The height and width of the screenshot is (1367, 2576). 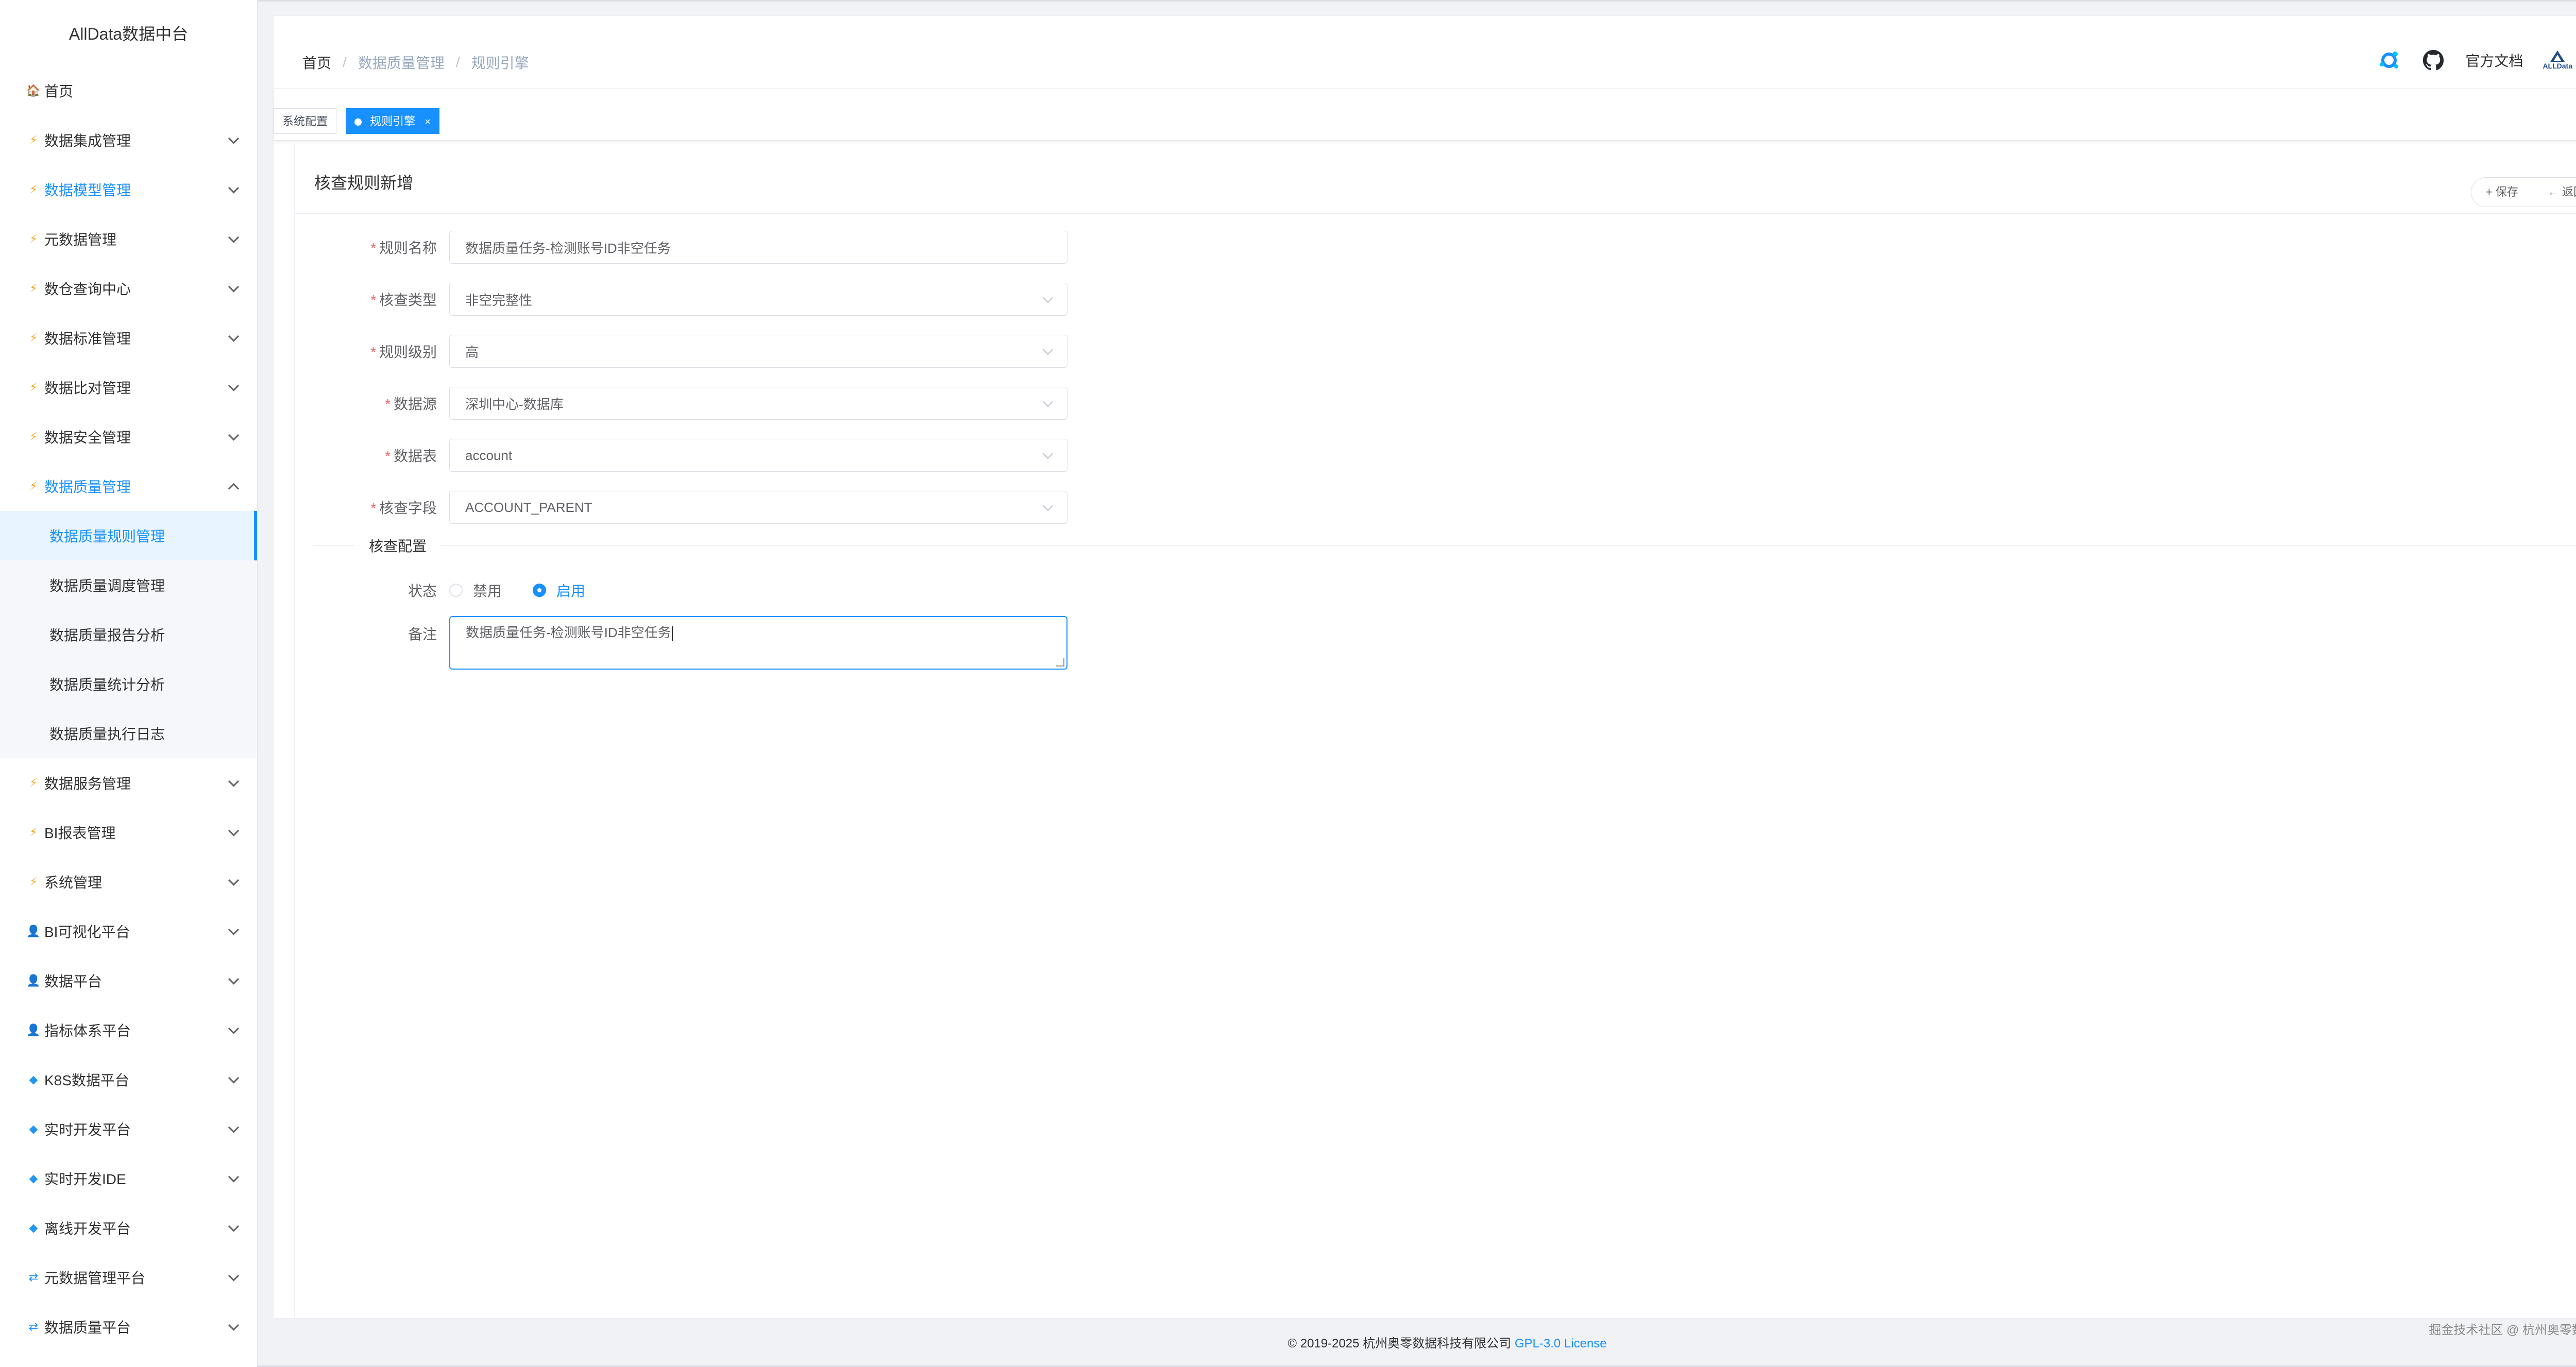 I want to click on sidebar-subitem: 数据质量报告分析, so click(x=128, y=634).